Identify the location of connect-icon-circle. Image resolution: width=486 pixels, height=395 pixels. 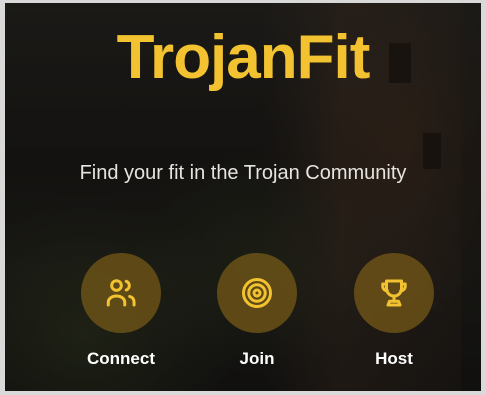
(121, 293).